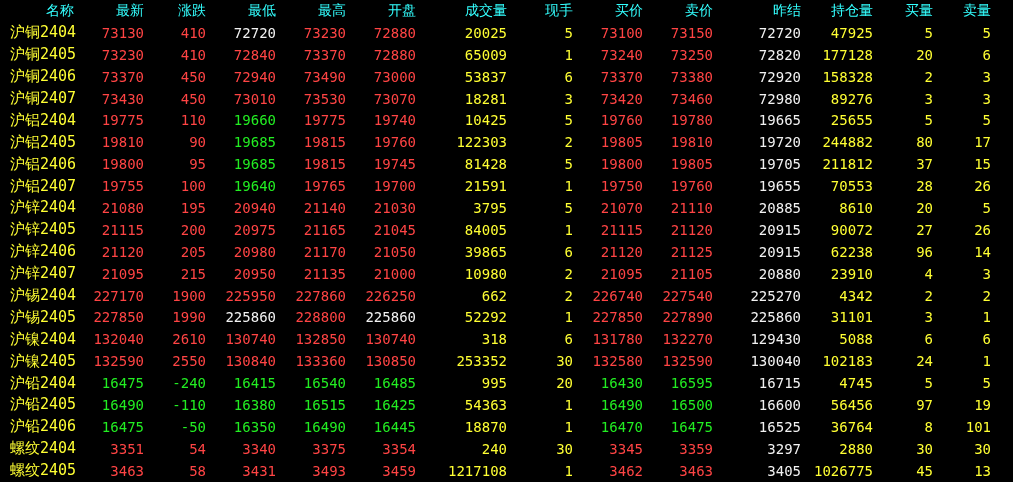 Image resolution: width=1013 pixels, height=482 pixels. I want to click on table-cell-text: 3351, so click(126, 448).